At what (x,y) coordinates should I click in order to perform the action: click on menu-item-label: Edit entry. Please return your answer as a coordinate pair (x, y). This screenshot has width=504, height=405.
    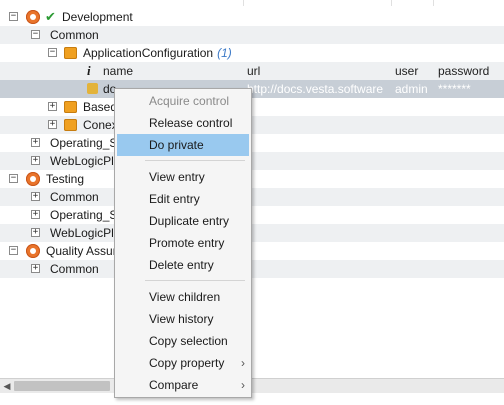
    Looking at the image, I should click on (174, 199).